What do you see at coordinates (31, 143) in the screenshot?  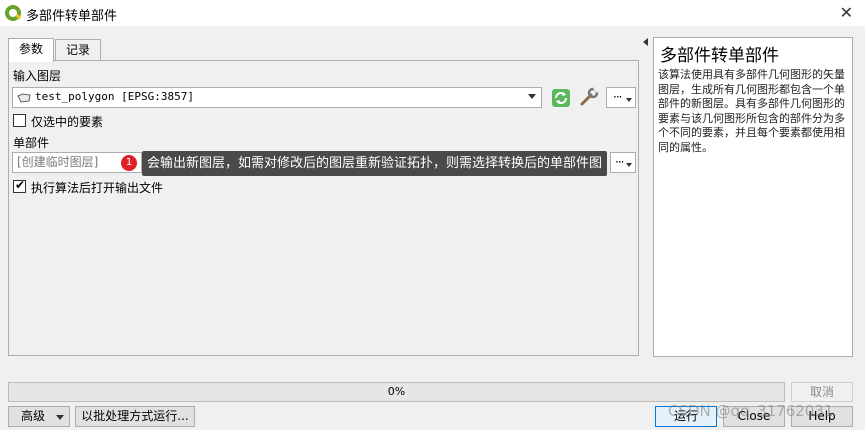 I see `output-label: 单部件` at bounding box center [31, 143].